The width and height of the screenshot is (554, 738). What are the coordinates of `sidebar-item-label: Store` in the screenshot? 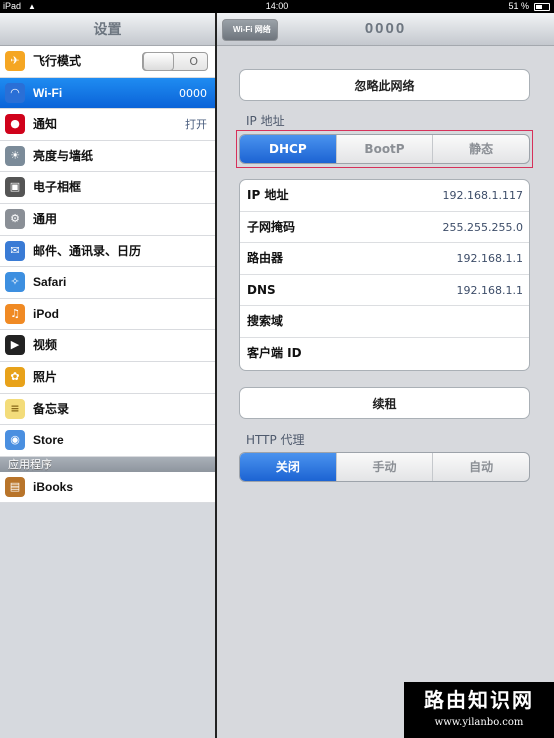 It's located at (48, 440).